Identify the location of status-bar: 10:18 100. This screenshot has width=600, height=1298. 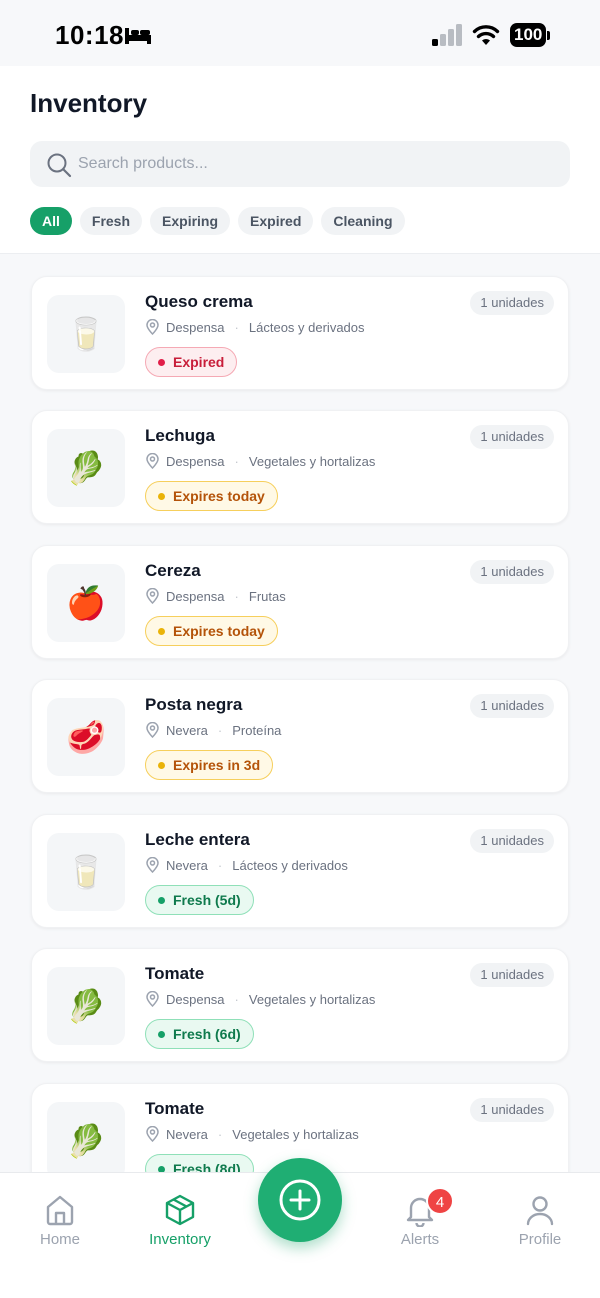
(300, 33).